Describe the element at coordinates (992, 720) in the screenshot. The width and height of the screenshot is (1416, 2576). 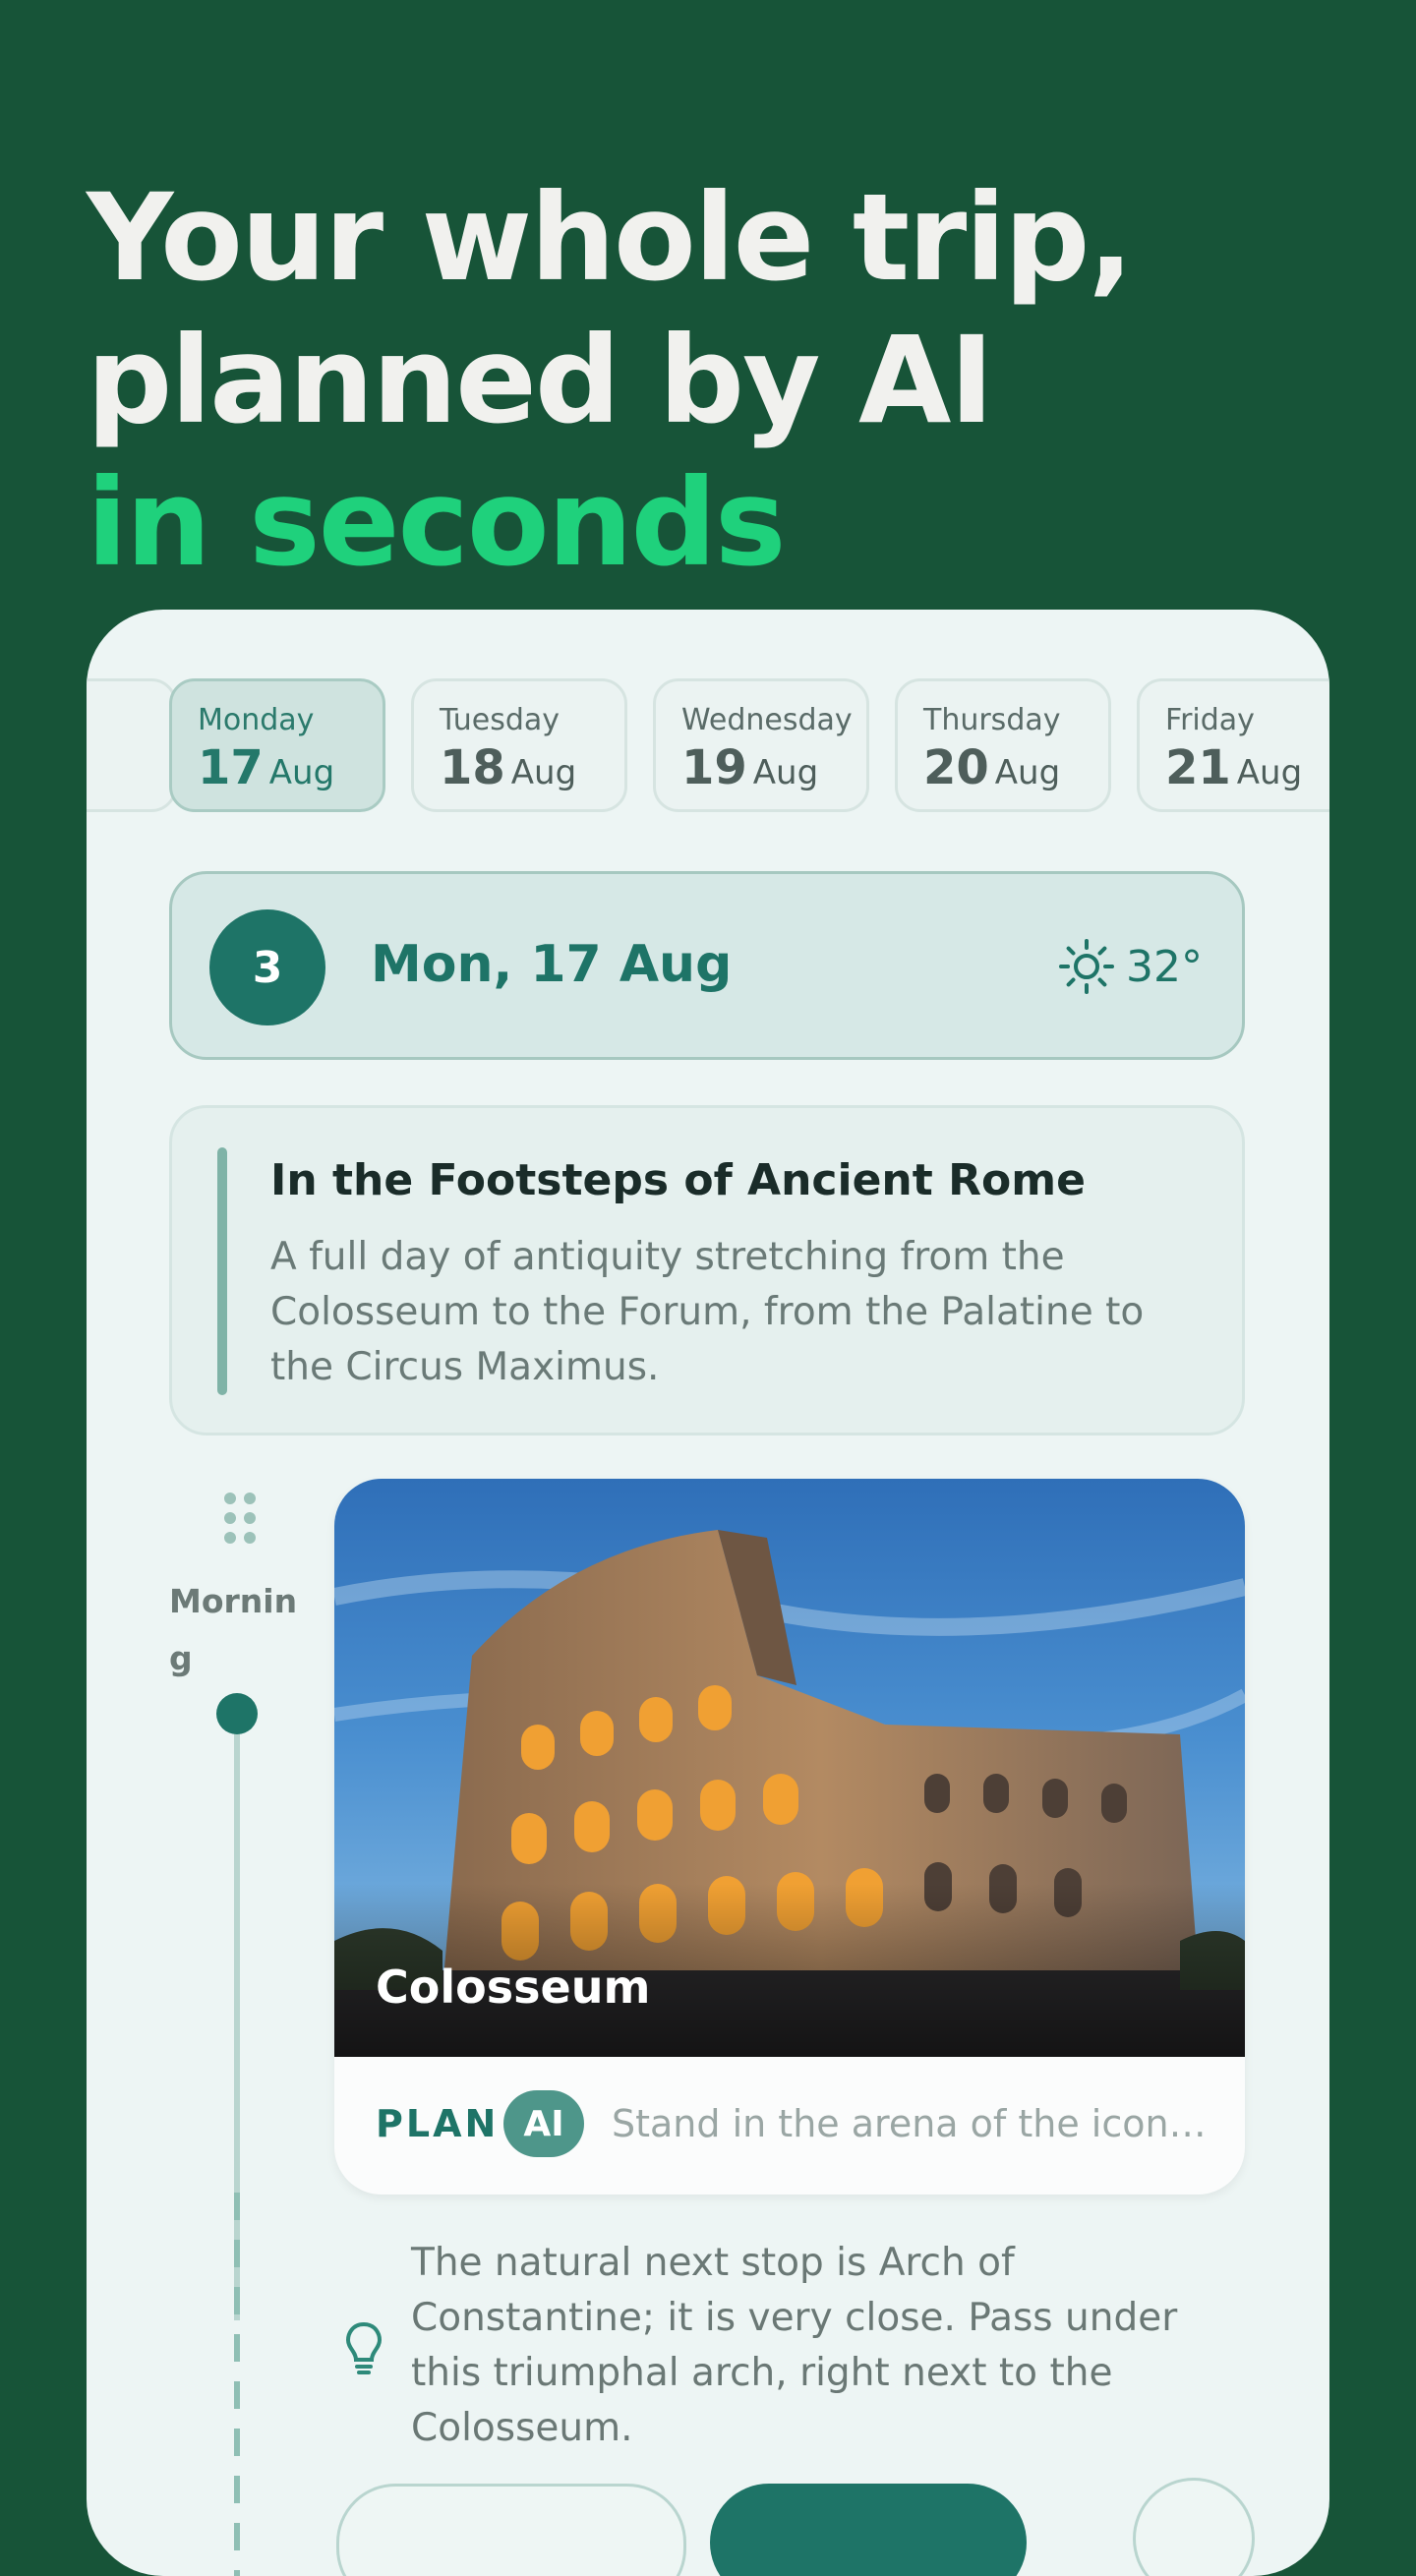
I see `date-chip-day: Thursday` at that location.